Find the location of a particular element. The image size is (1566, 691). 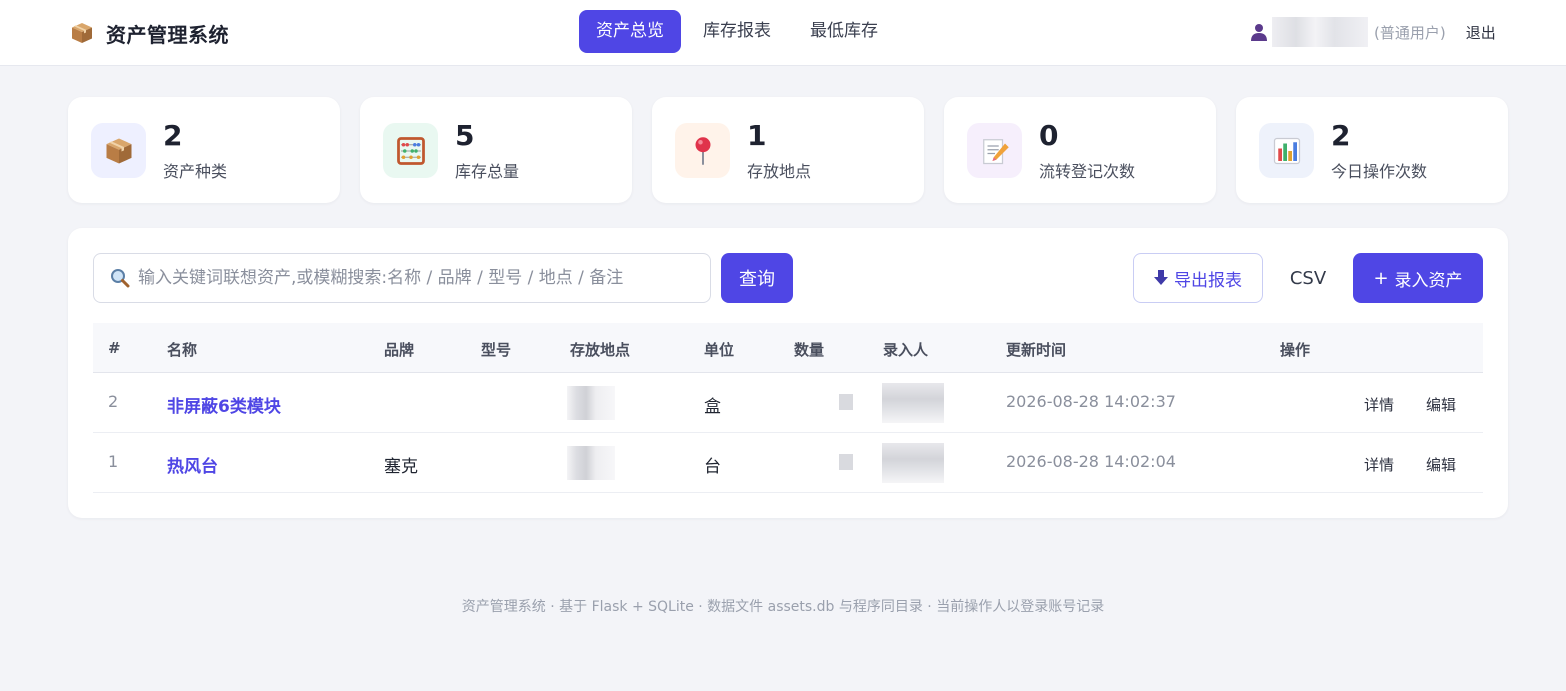

stat-card-locations: 1 存放地点 is located at coordinates (788, 150).